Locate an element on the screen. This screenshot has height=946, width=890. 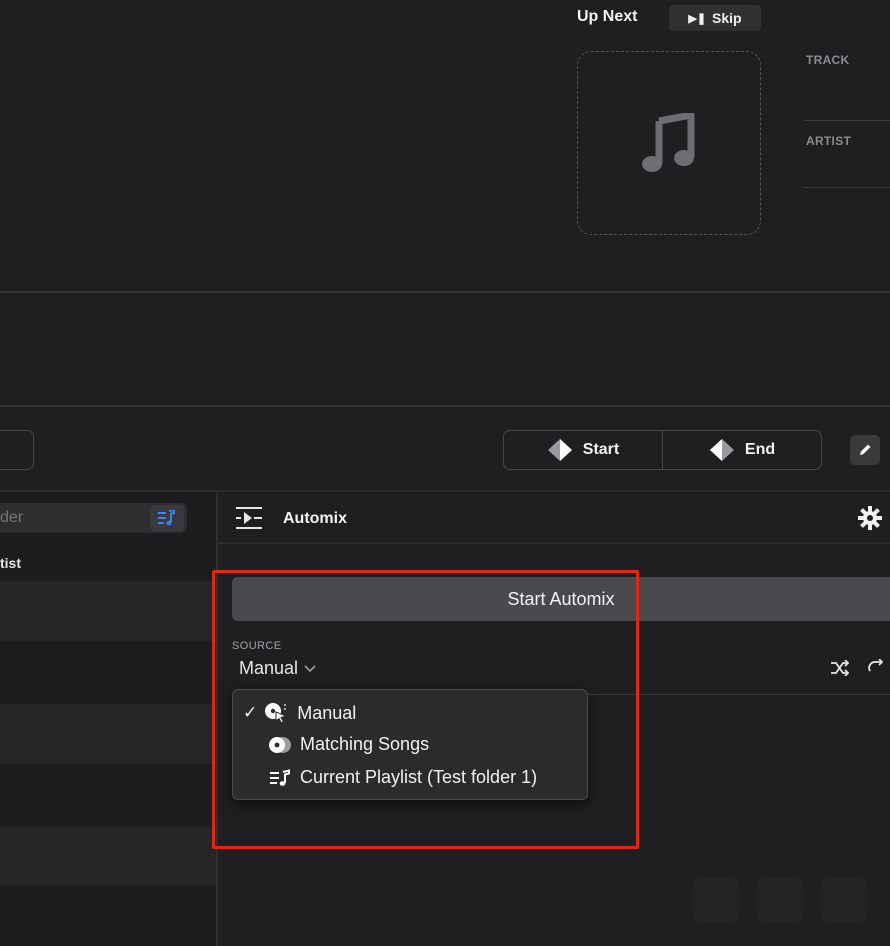
music-note-icon is located at coordinates (668, 142).